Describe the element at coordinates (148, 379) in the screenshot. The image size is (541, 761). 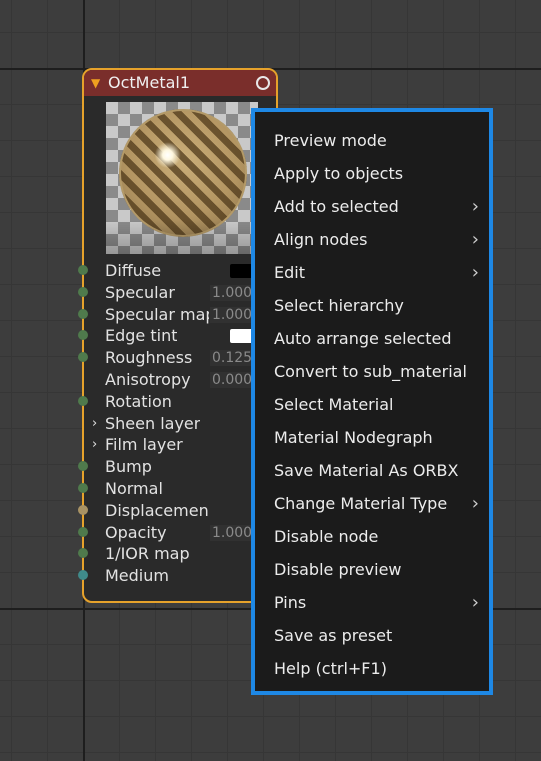
I see `pin-label: Anisotropy` at that location.